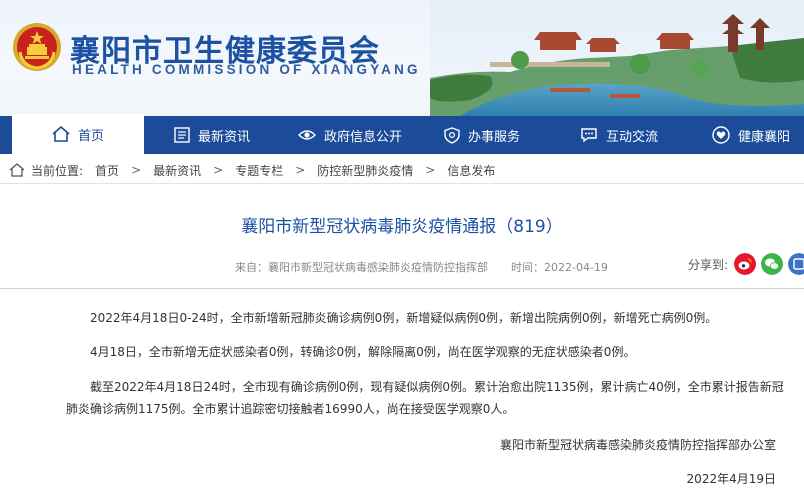 This screenshot has width=804, height=500. Describe the element at coordinates (559, 267) in the screenshot. I see `article-date: 时间：2022-04-19` at that location.